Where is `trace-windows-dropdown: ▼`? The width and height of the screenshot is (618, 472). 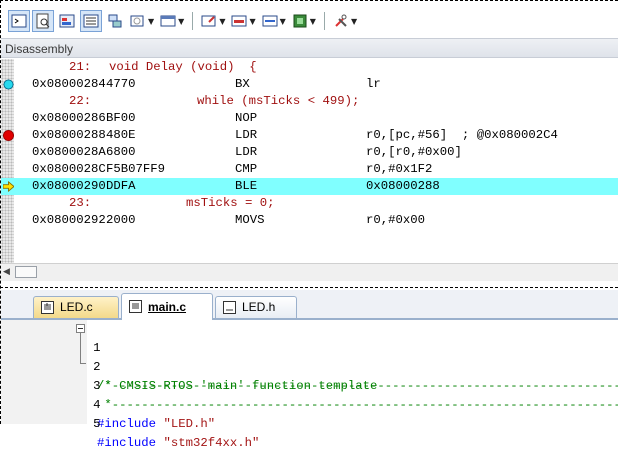
trace-windows-dropdown: ▼ is located at coordinates (274, 21).